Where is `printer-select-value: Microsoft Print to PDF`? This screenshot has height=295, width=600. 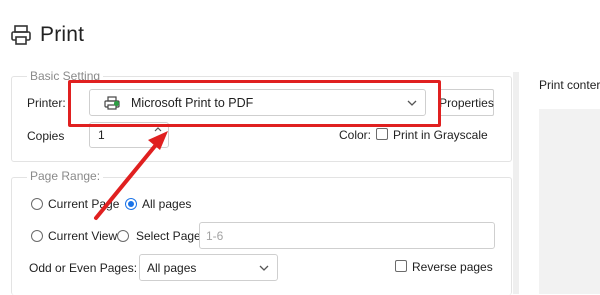 printer-select-value: Microsoft Print to PDF is located at coordinates (192, 103).